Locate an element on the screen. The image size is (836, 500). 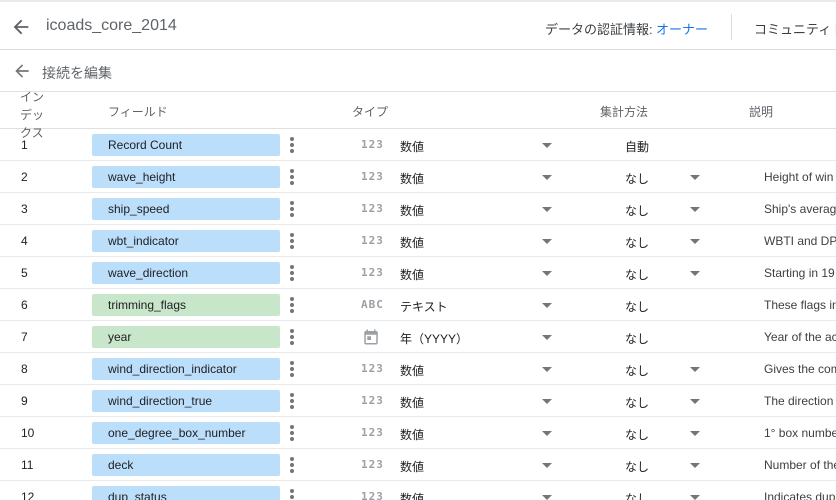
description-text: WBTI and DPT is located at coordinates (800, 241).